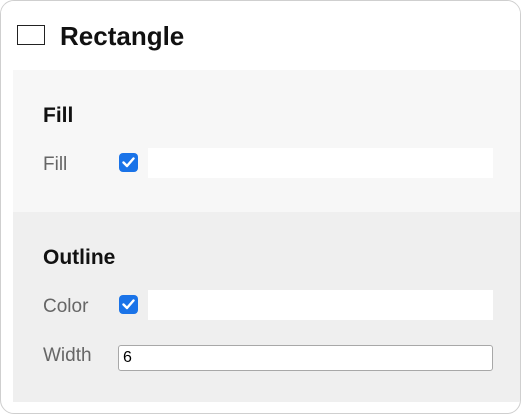 The height and width of the screenshot is (414, 521). I want to click on outline-color-field, so click(320, 305).